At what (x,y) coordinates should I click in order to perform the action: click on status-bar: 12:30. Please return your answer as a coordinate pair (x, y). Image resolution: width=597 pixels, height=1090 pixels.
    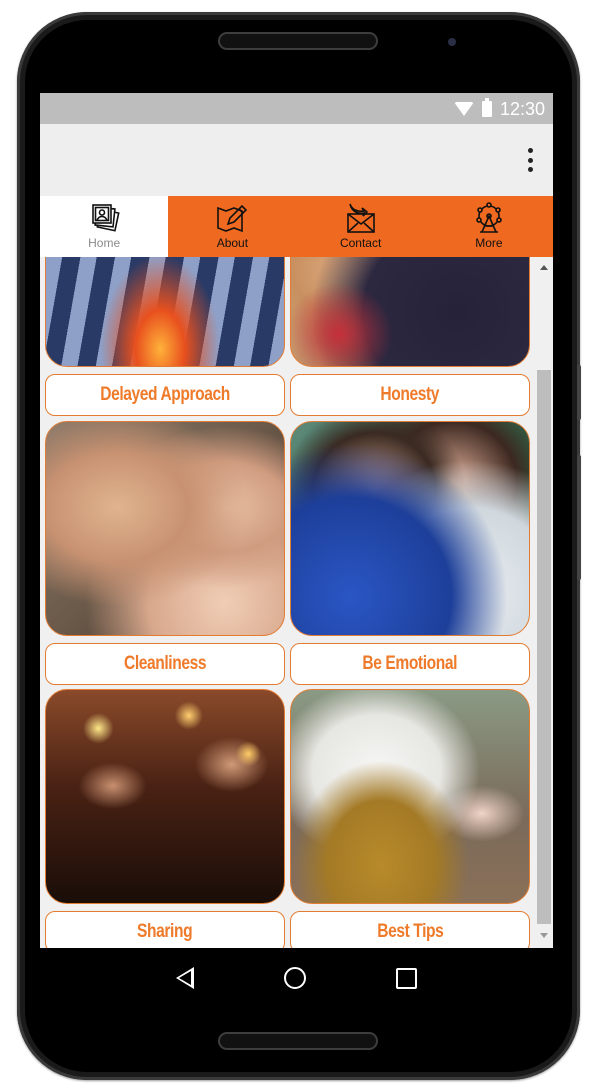
    Looking at the image, I should click on (296, 108).